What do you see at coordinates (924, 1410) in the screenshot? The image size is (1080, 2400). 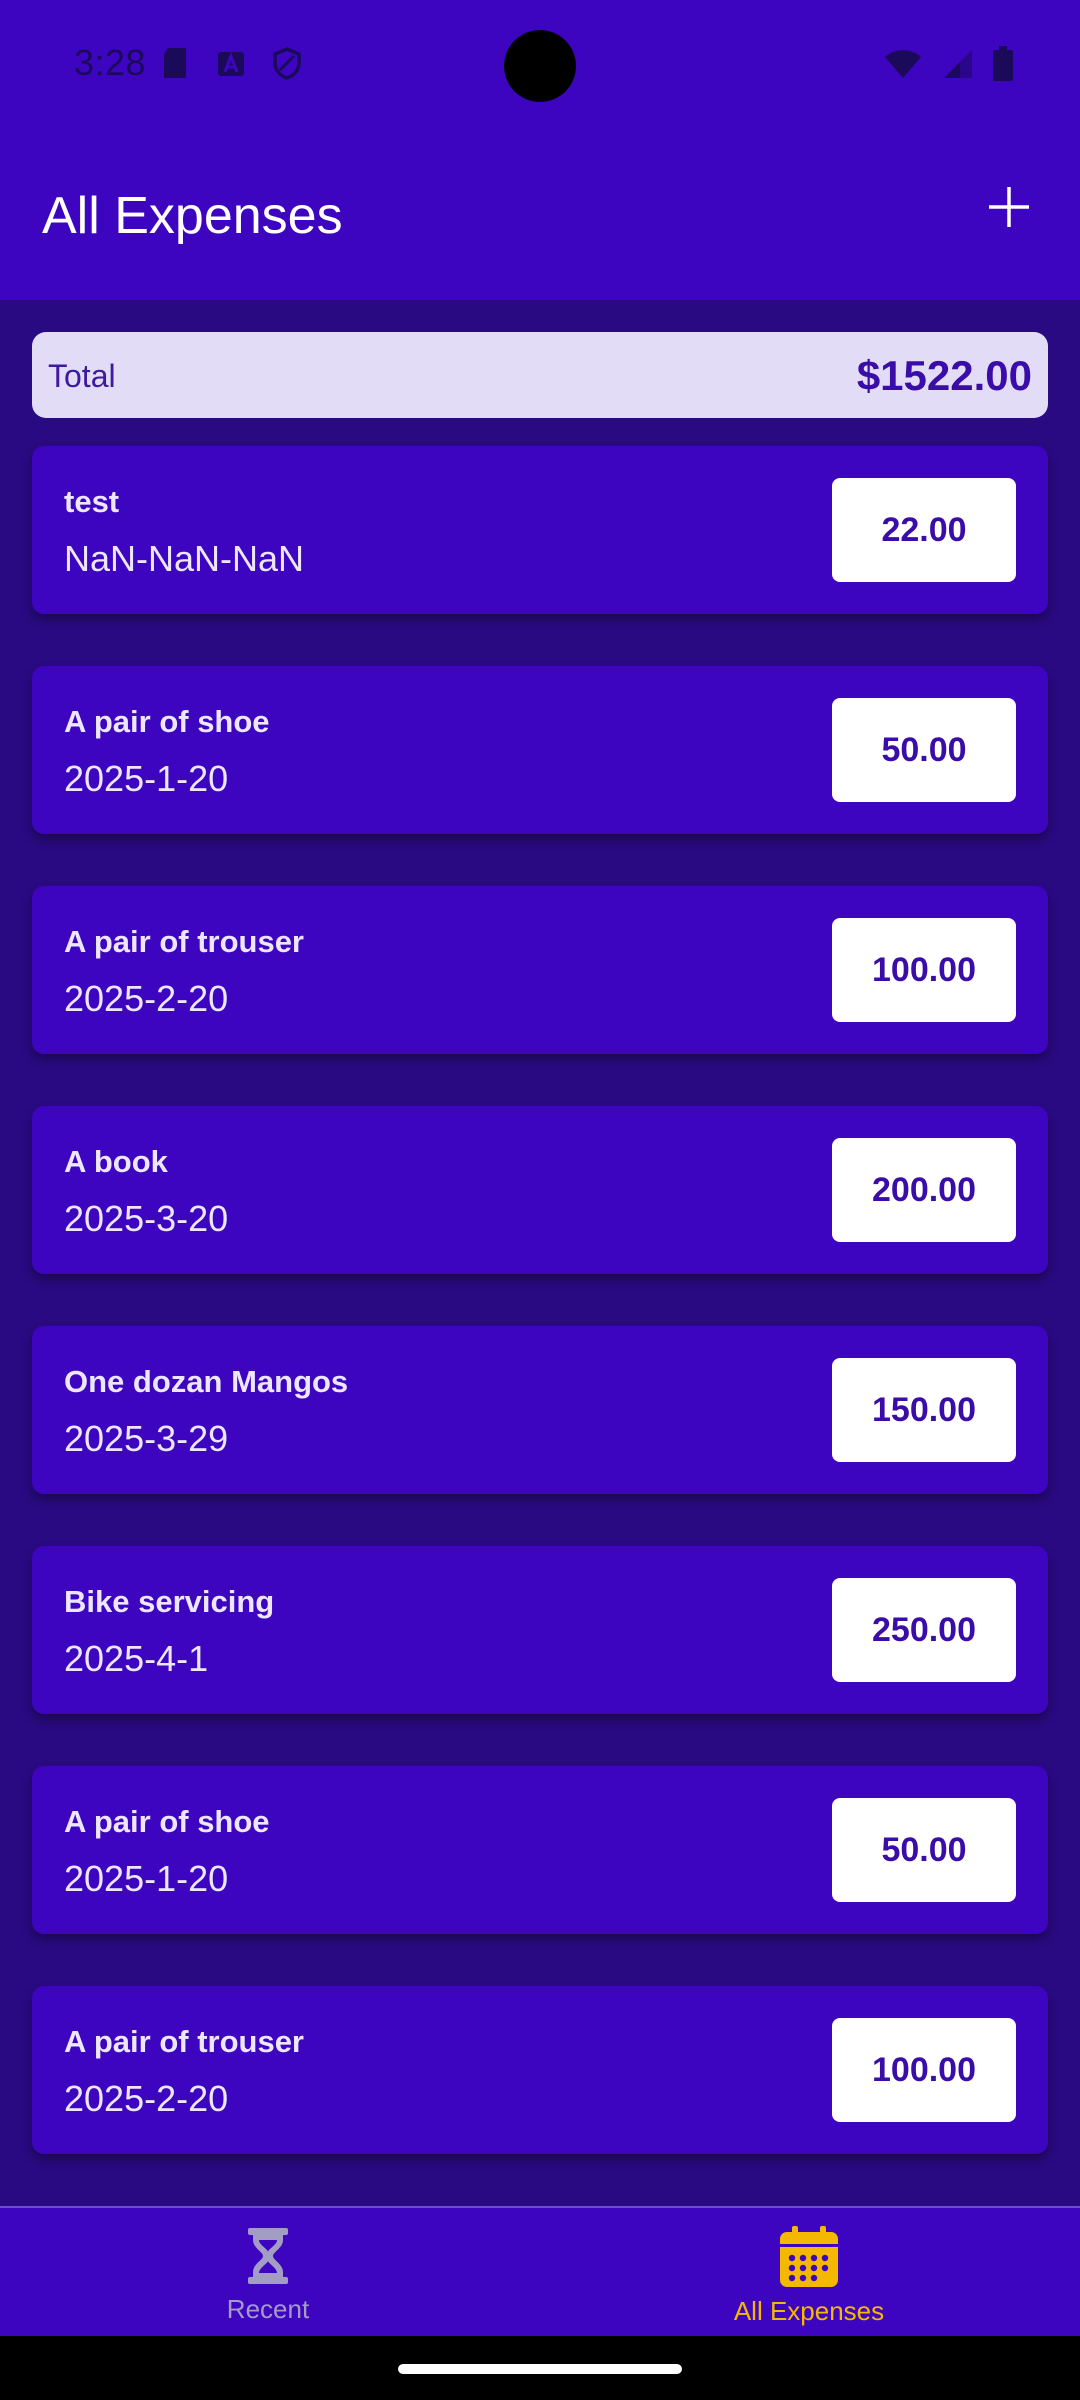 I see `expense-amount: 150.00` at bounding box center [924, 1410].